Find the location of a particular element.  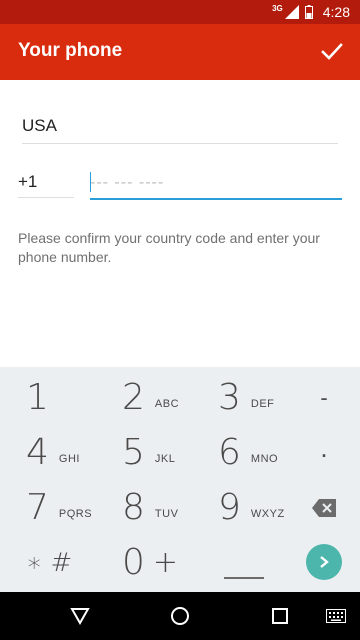

key-digit: 4 is located at coordinates (37, 452).